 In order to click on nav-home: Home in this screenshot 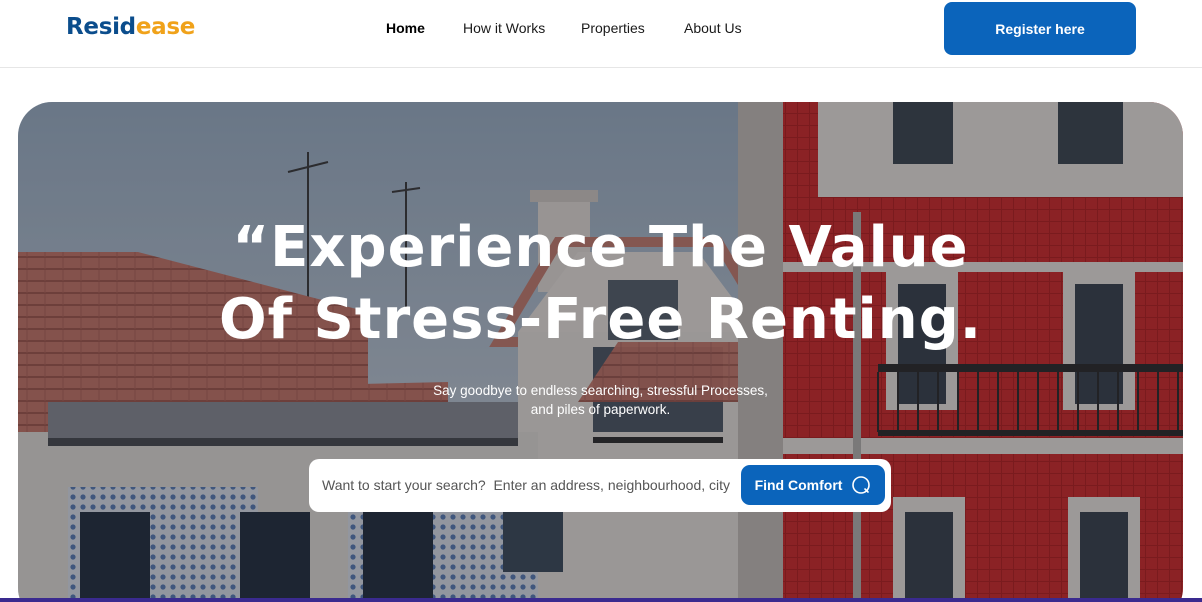, I will do `click(405, 28)`.